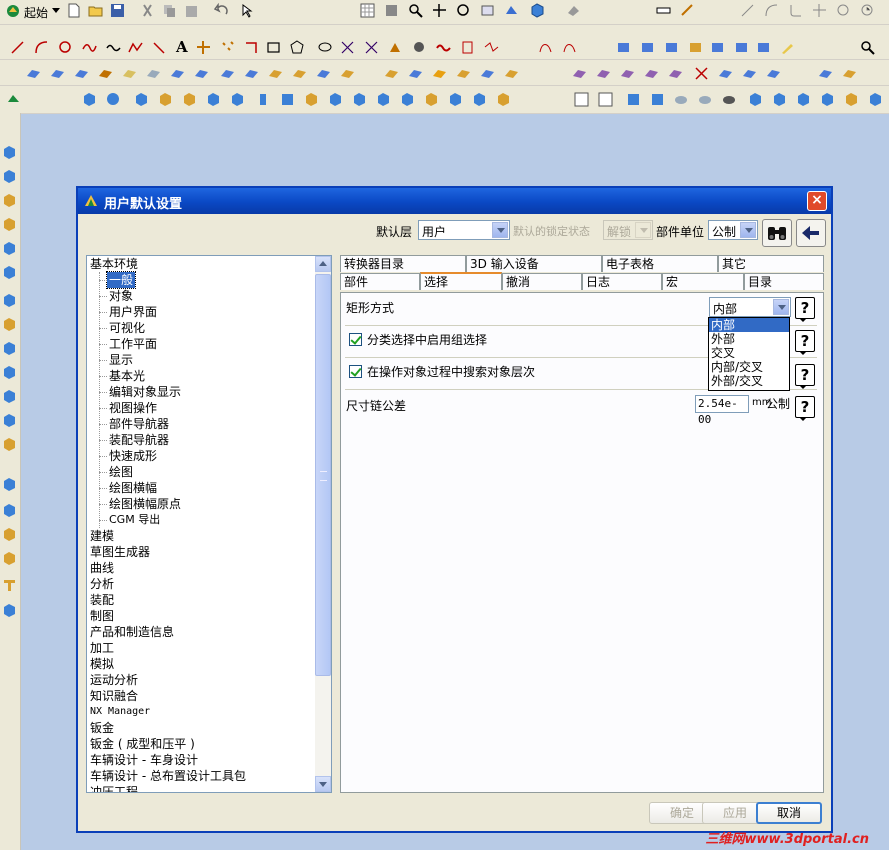 The image size is (889, 850). What do you see at coordinates (36, 12) in the screenshot?
I see `start-menu-label: 起始` at bounding box center [36, 12].